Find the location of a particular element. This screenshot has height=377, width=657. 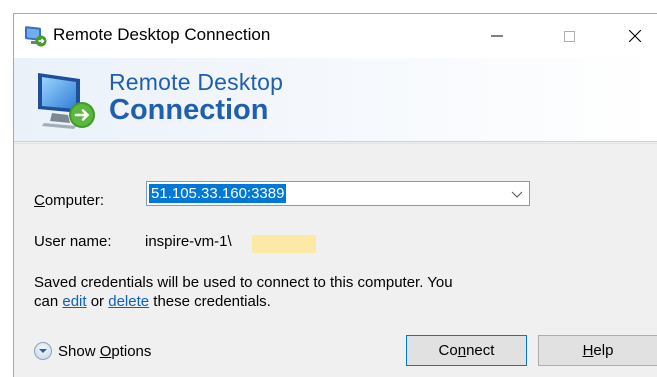

delete-credentials-link: delete is located at coordinates (128, 301).